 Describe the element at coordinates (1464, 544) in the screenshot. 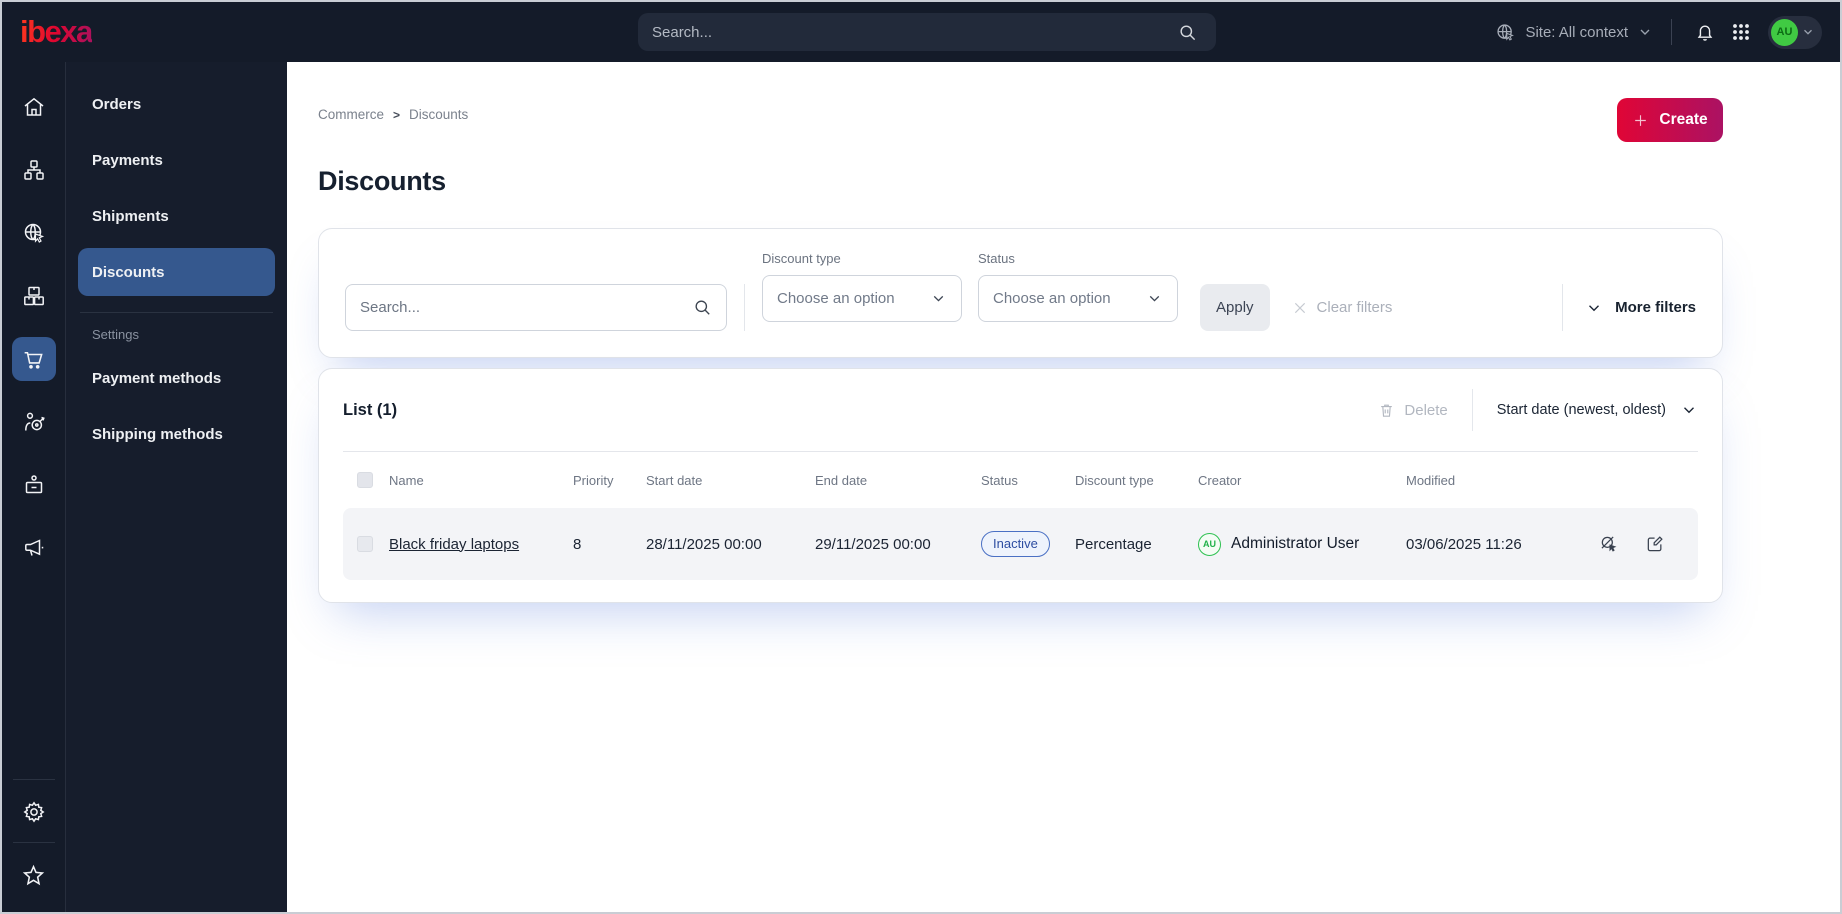

I see `row-modified: 03/06/2025 11:26` at that location.